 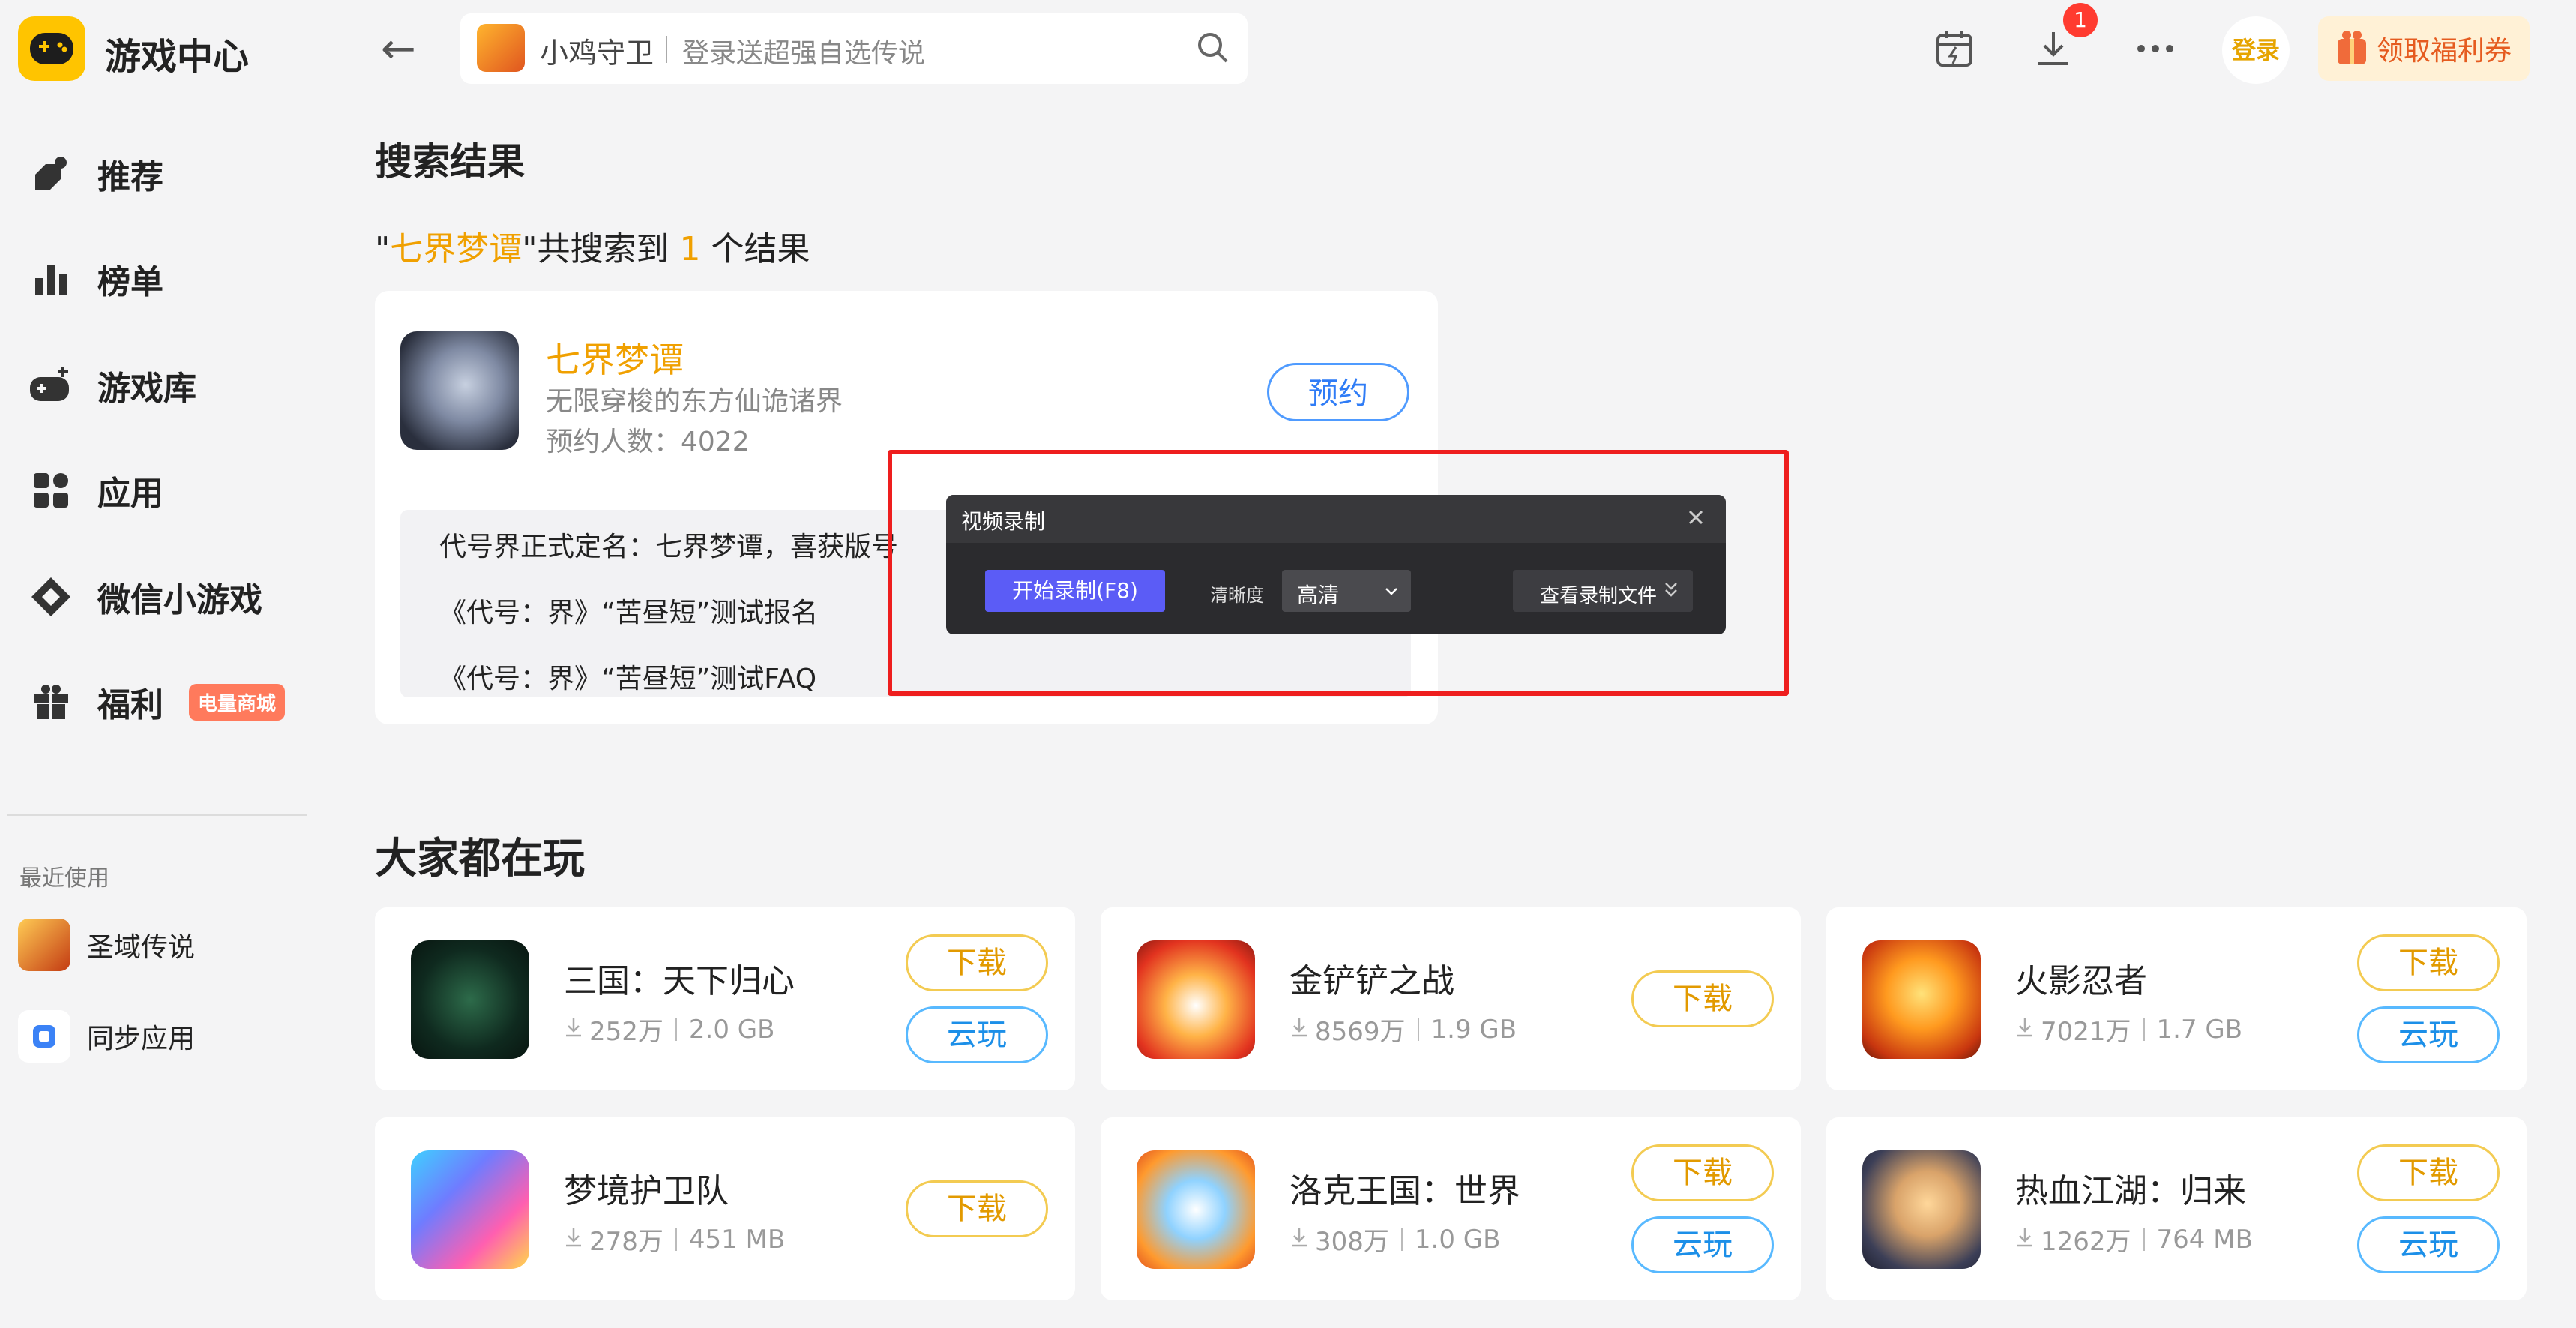 I want to click on app-logo, so click(x=52, y=48).